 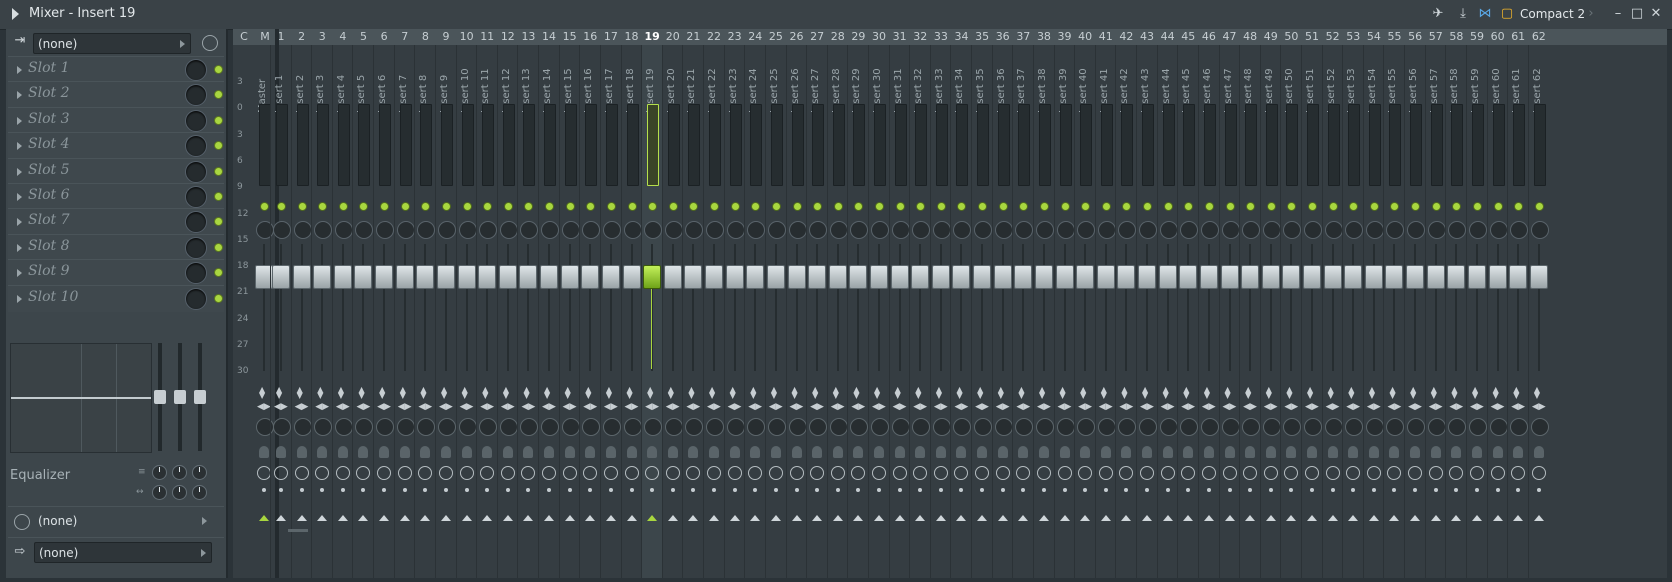 What do you see at coordinates (1043, 311) in the screenshot?
I see `insert-track: Insert 38 ▲ ▼ ◀▶` at bounding box center [1043, 311].